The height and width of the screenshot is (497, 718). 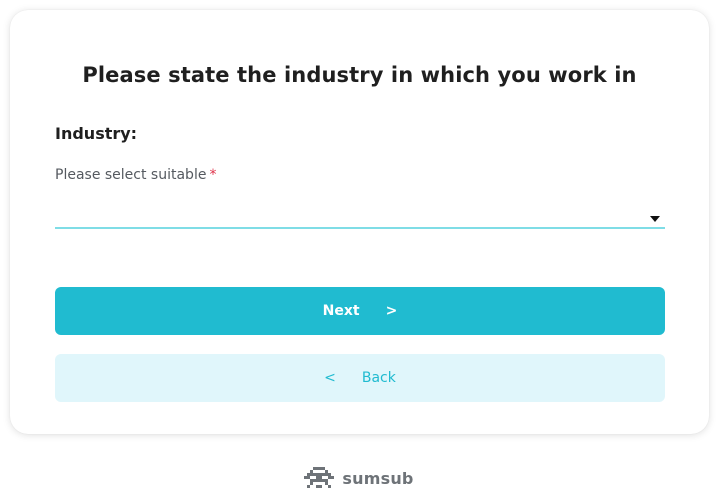 I want to click on back-button: < Back, so click(x=360, y=378).